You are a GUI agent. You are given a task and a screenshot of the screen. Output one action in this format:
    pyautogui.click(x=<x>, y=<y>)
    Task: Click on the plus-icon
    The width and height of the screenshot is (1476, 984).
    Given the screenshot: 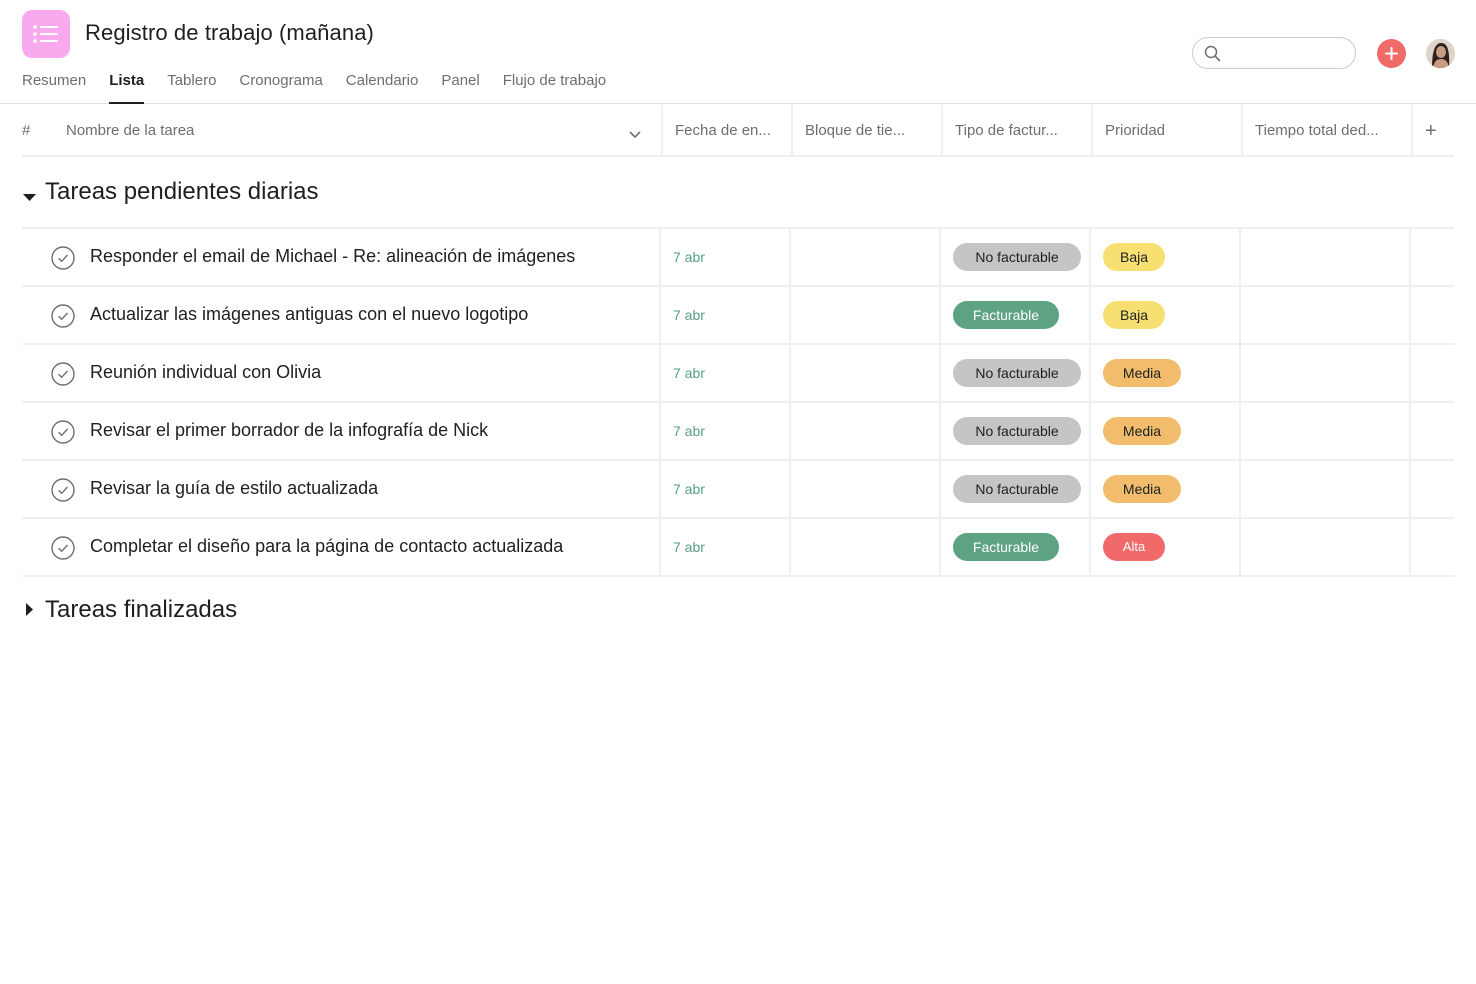 What is the action you would take?
    pyautogui.click(x=1391, y=53)
    